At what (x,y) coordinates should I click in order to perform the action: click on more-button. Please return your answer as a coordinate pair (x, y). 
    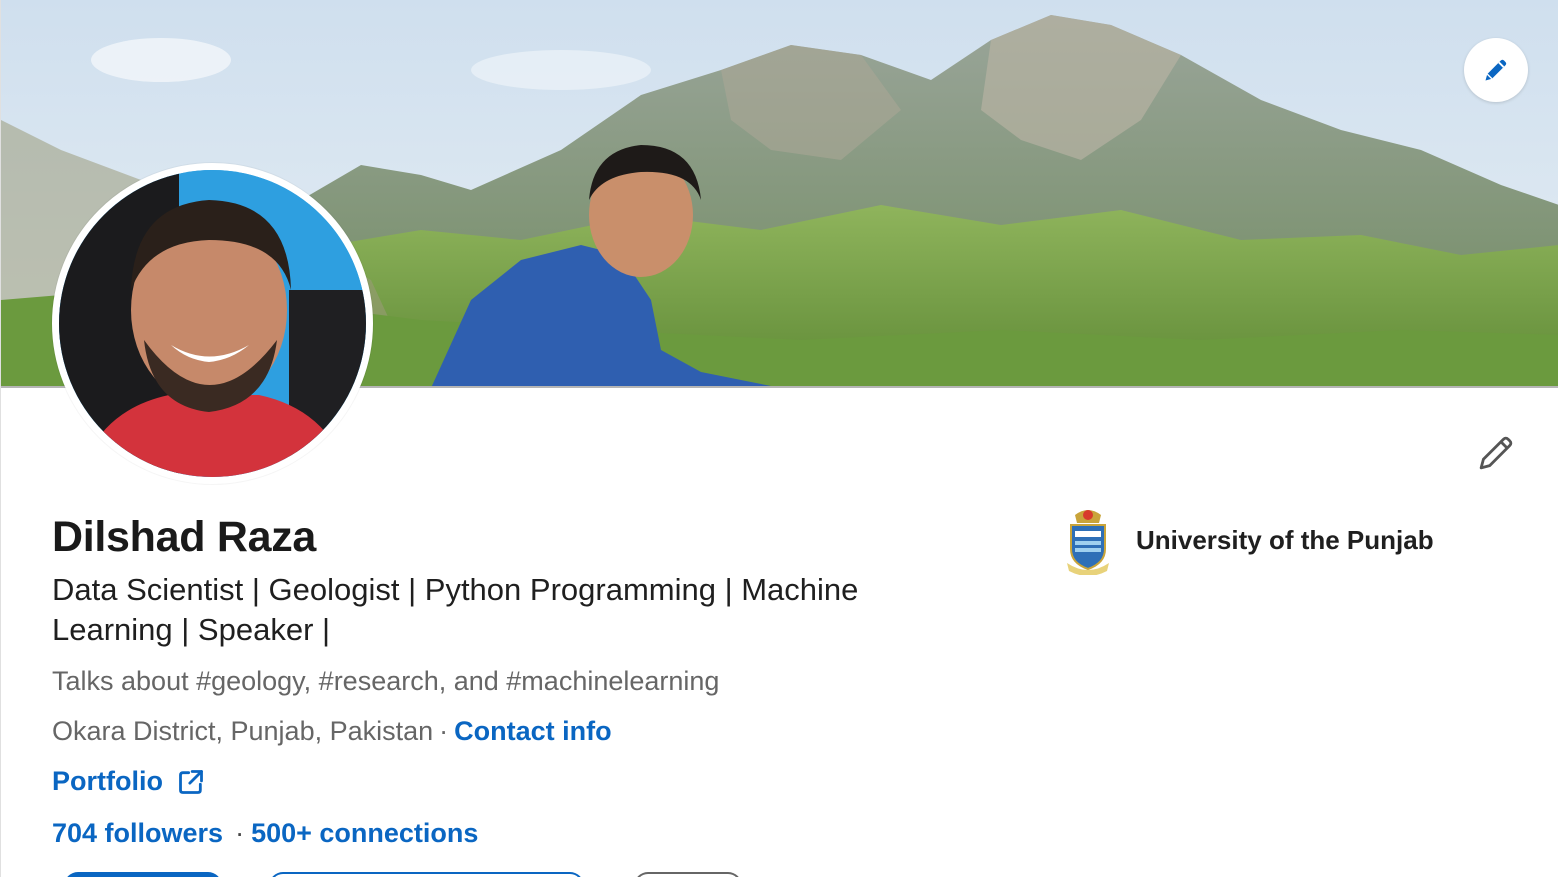
    Looking at the image, I should click on (688, 874).